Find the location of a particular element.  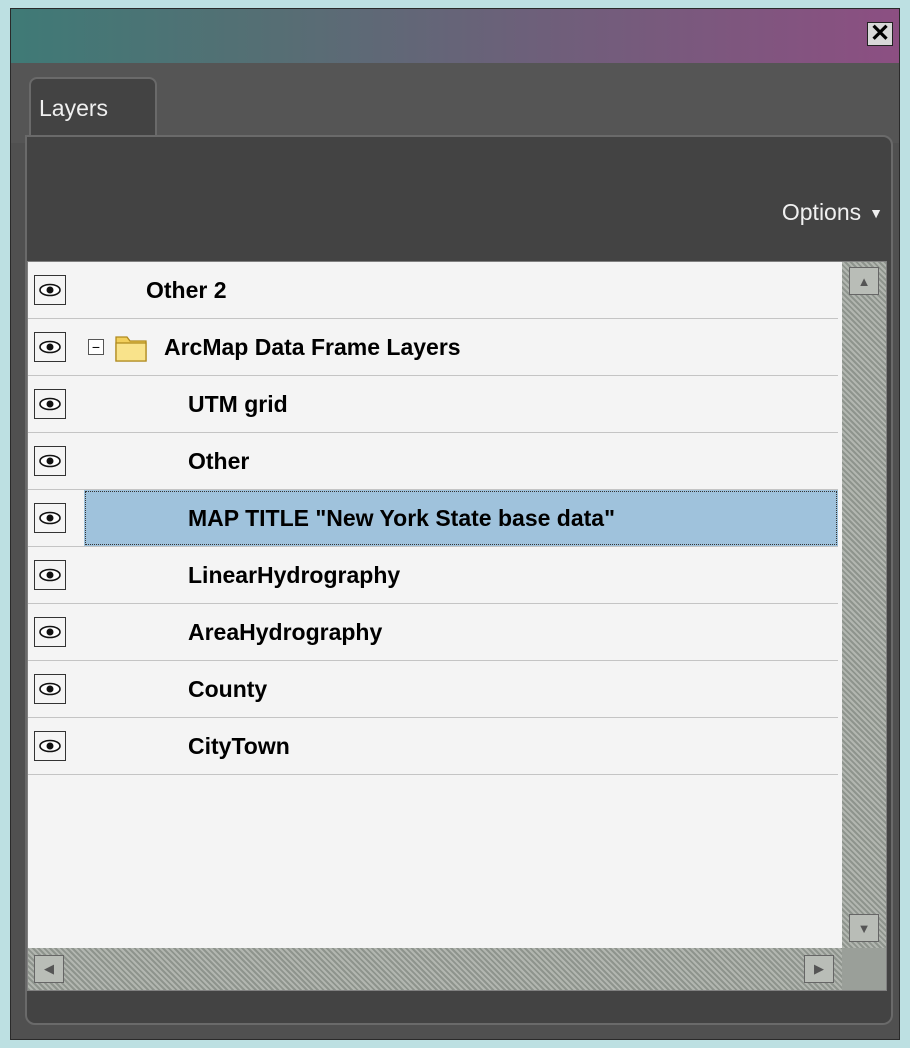

layer-label-cell: CityTown is located at coordinates (461, 746).